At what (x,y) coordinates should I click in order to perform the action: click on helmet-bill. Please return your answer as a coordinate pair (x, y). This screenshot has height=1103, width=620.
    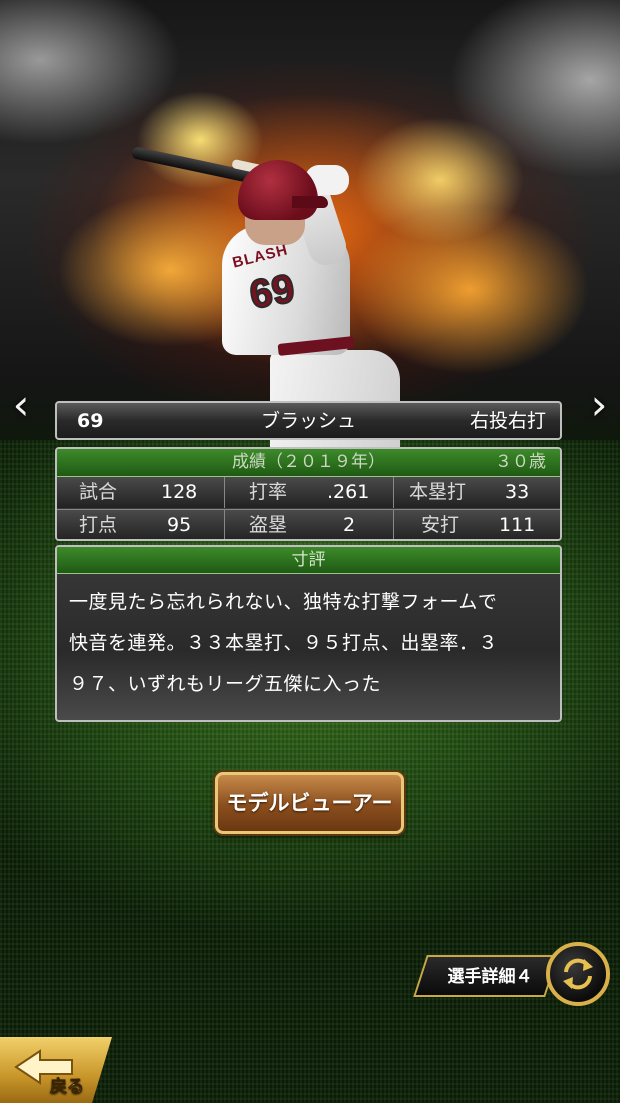
    Looking at the image, I should click on (310, 202).